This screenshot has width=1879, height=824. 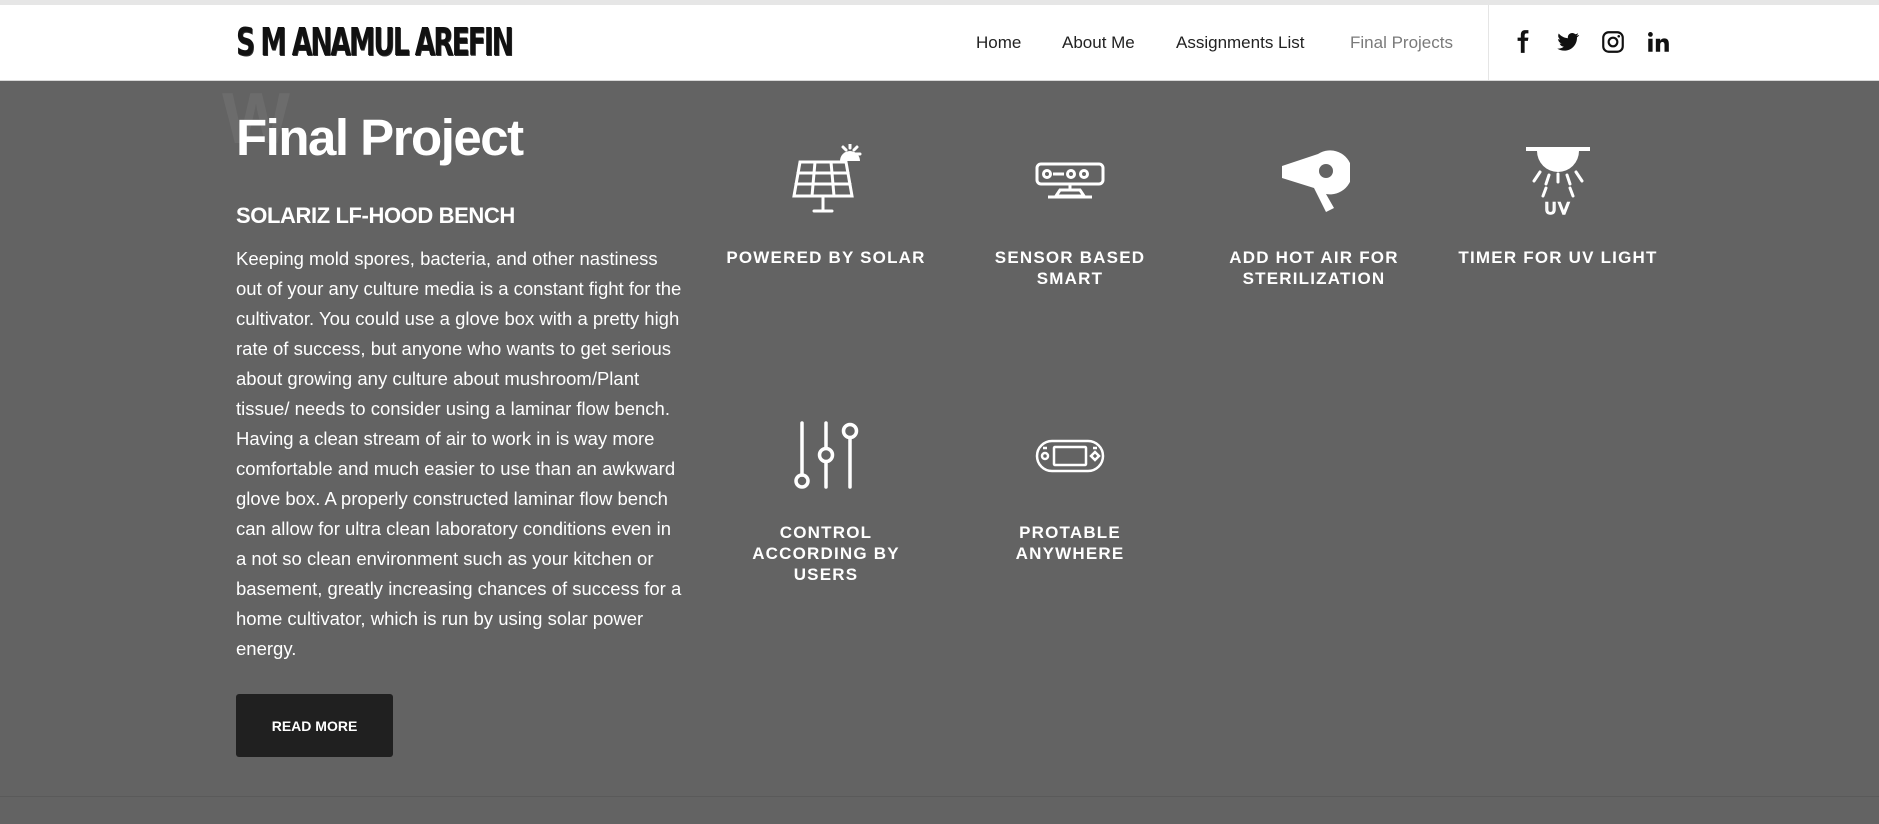 I want to click on handheld-device-icon, so click(x=1070, y=456).